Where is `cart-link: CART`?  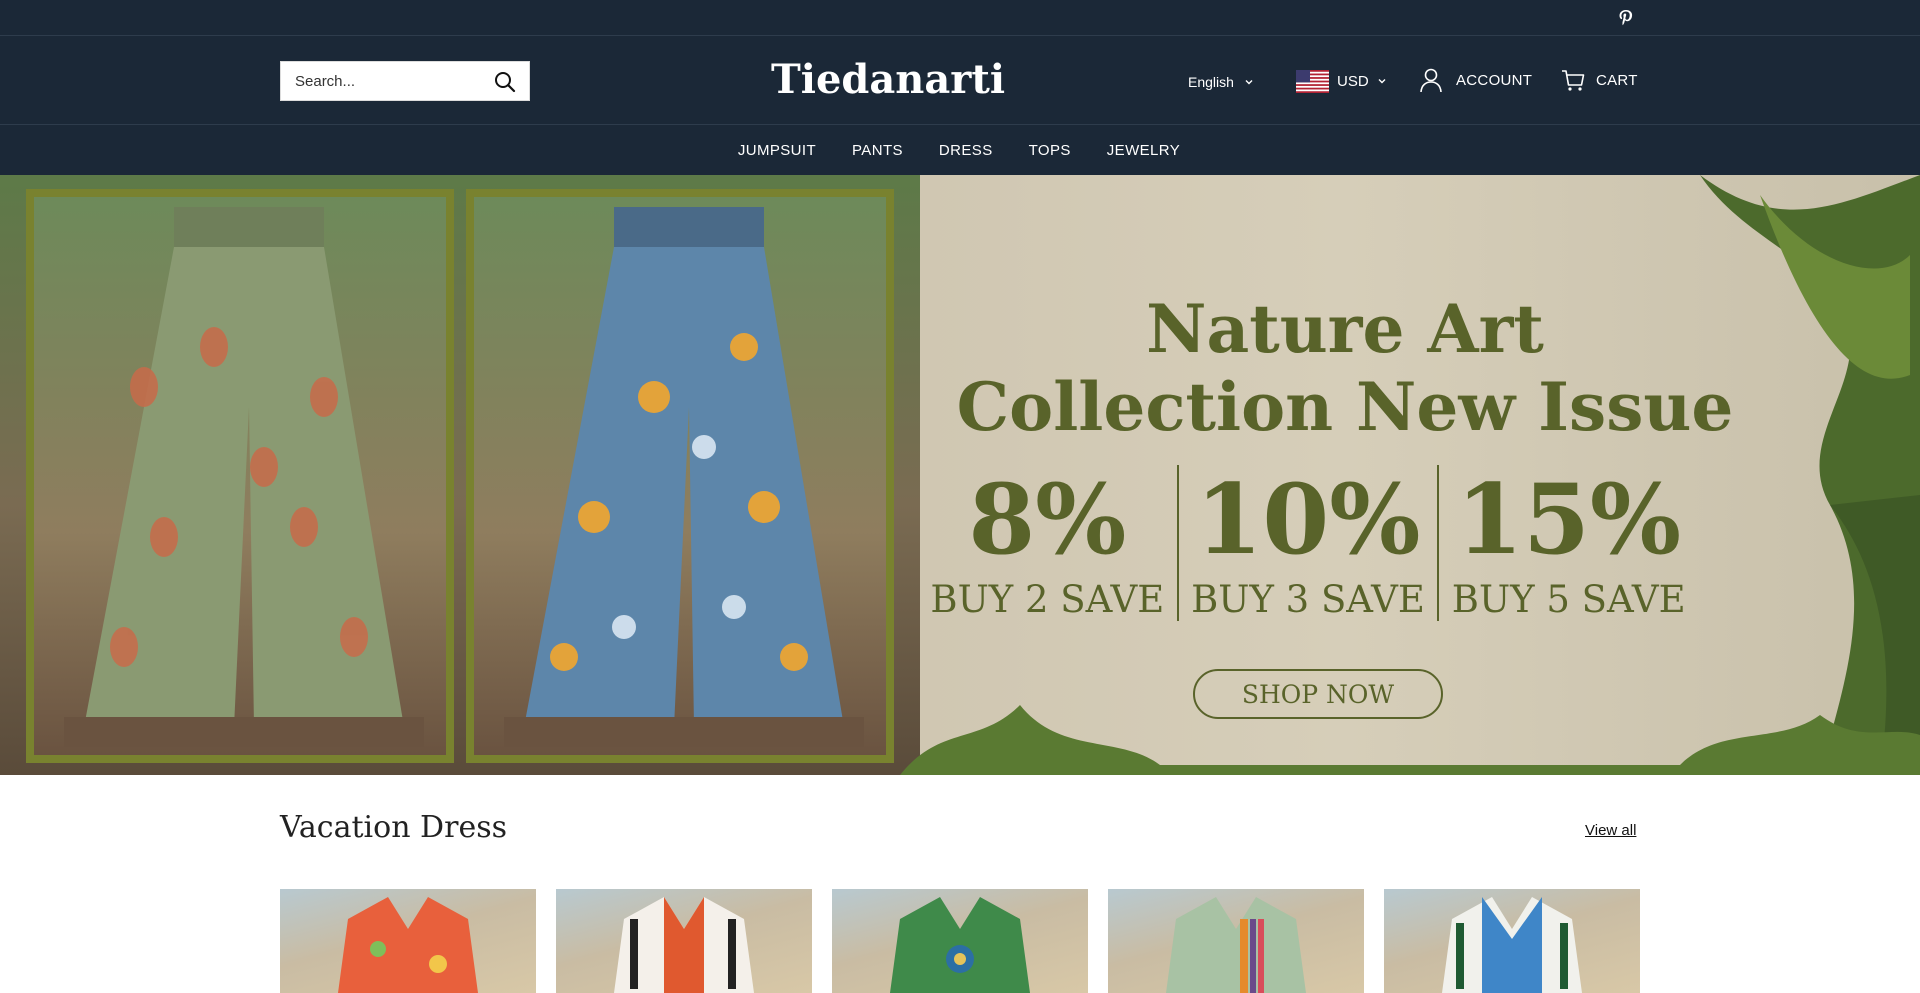 cart-link: CART is located at coordinates (1599, 80).